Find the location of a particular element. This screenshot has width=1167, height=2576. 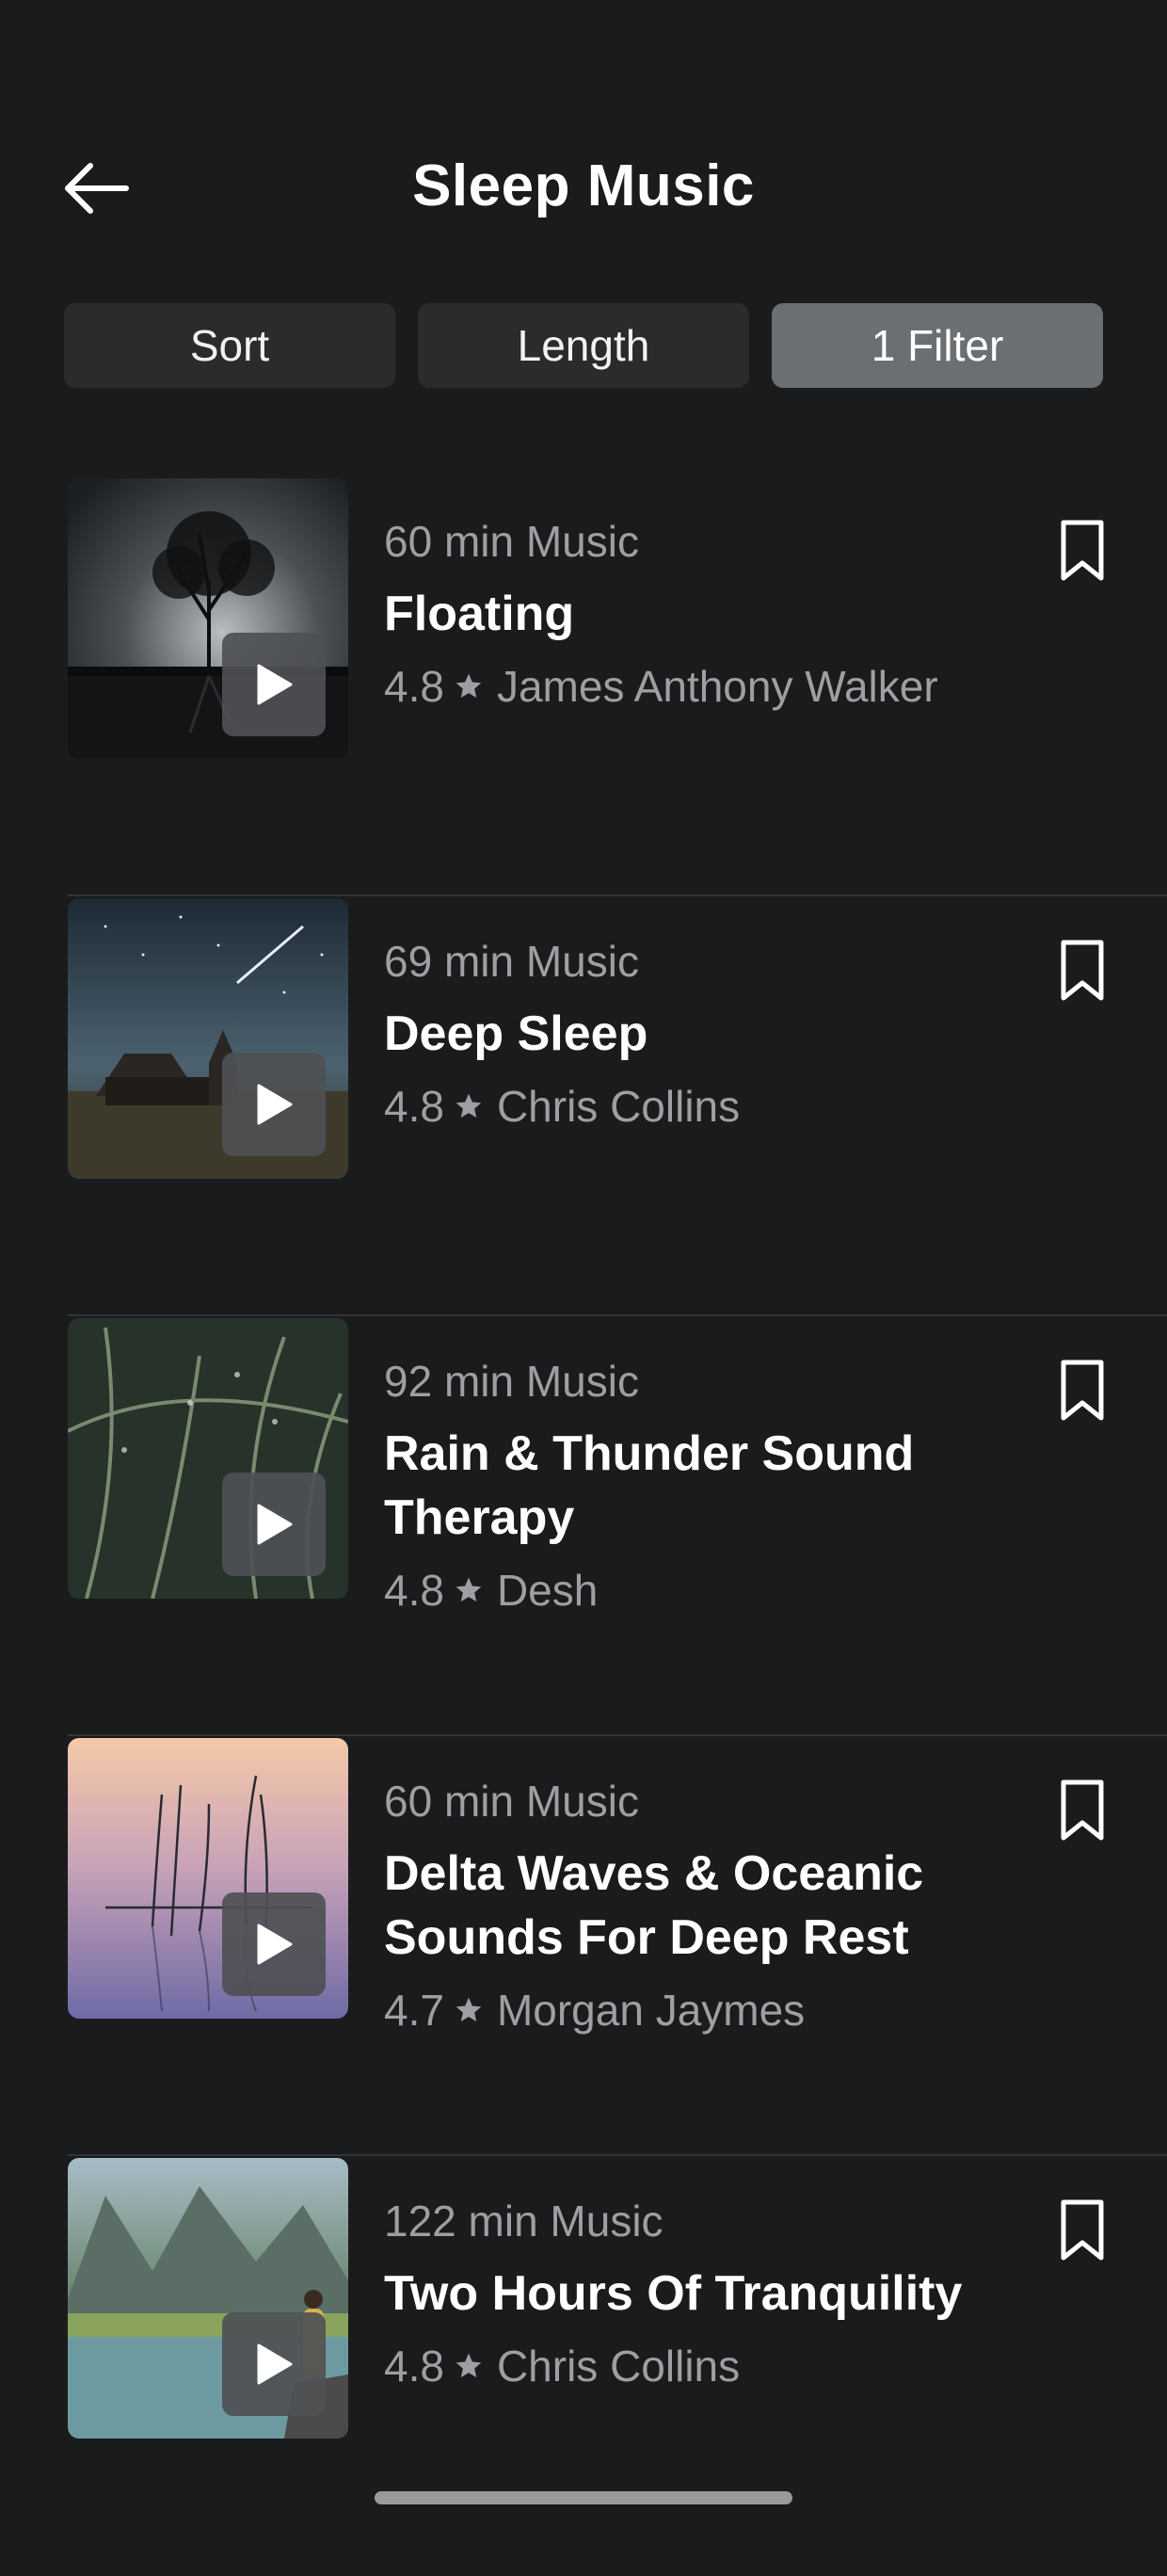

item-duration: 69 min Music is located at coordinates (511, 961).